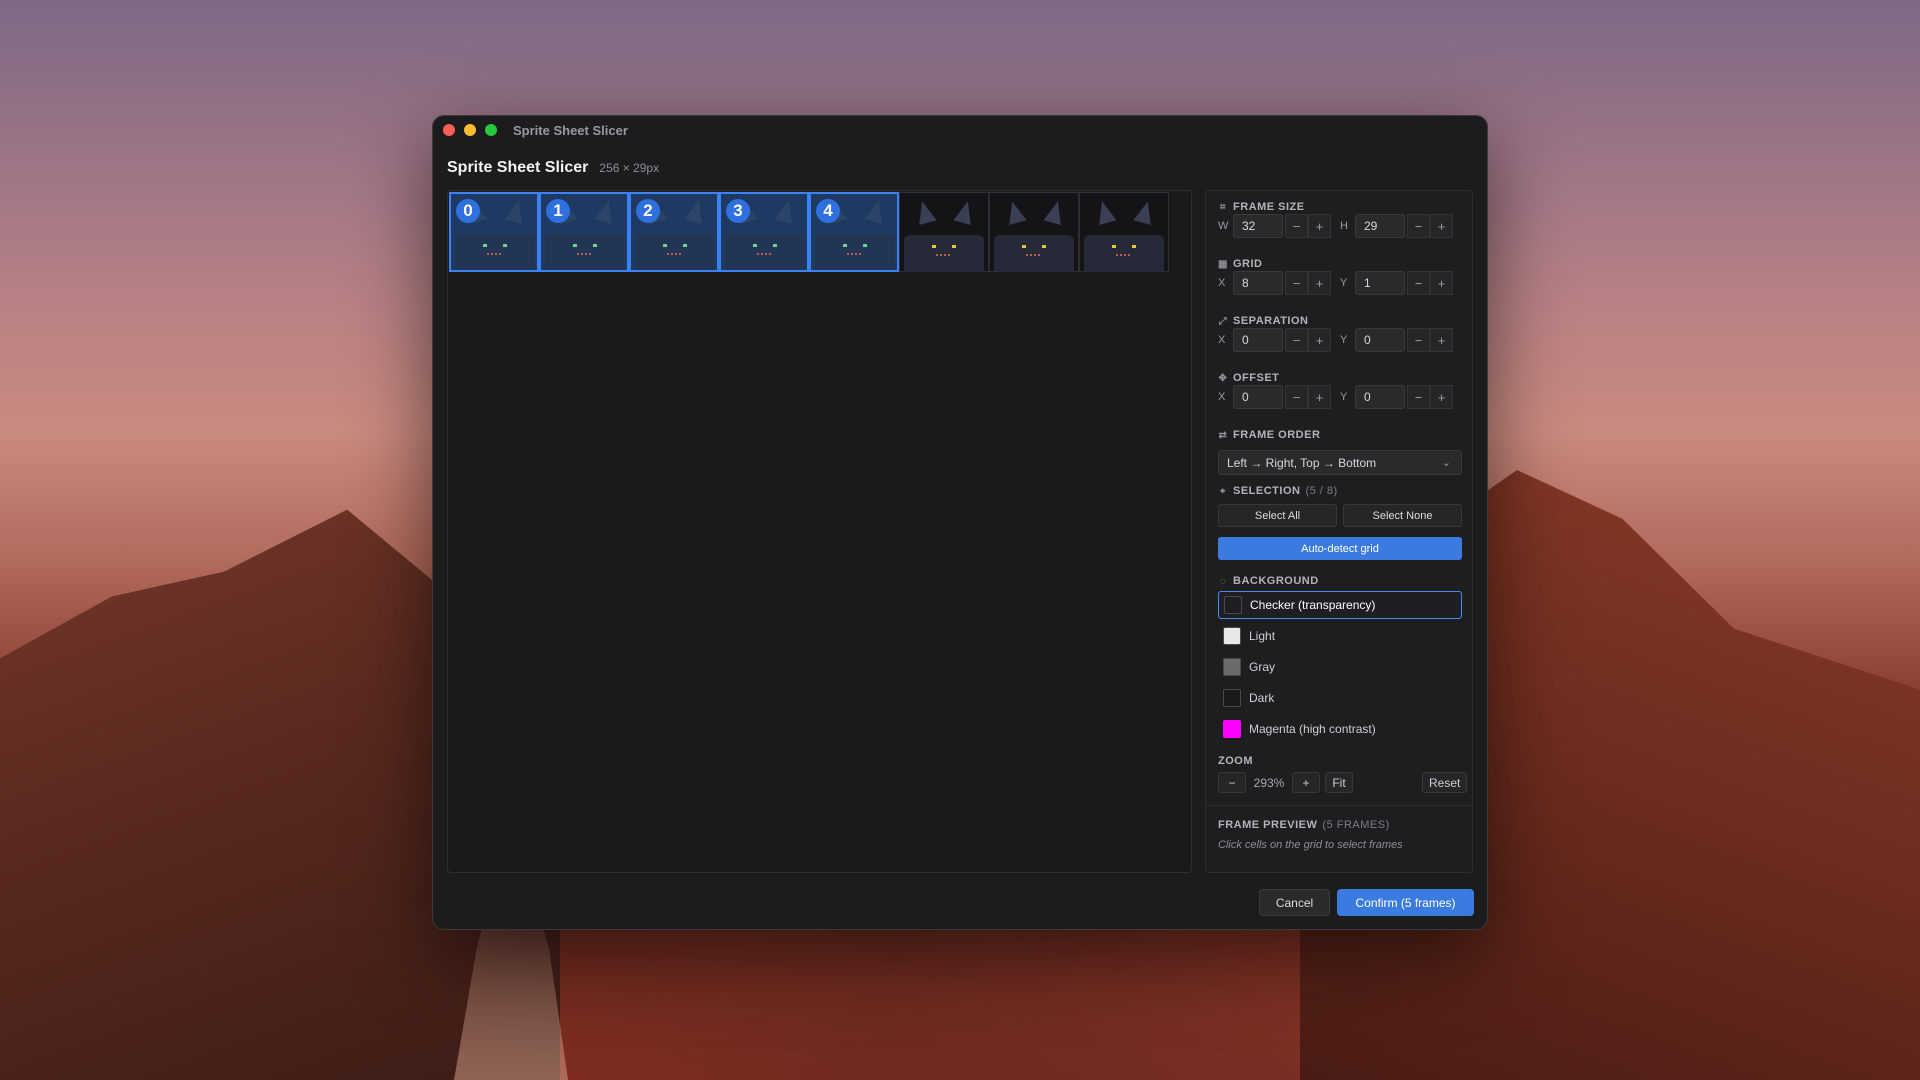  I want to click on grid-icon: ▦, so click(1223, 264).